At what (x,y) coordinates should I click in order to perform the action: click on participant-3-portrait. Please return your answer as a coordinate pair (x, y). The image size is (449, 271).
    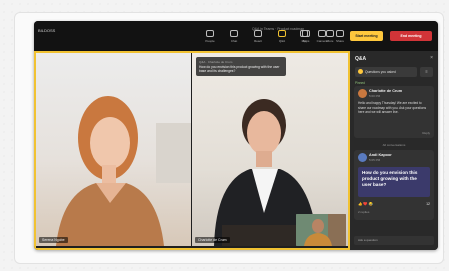
    Looking at the image, I should click on (321, 230).